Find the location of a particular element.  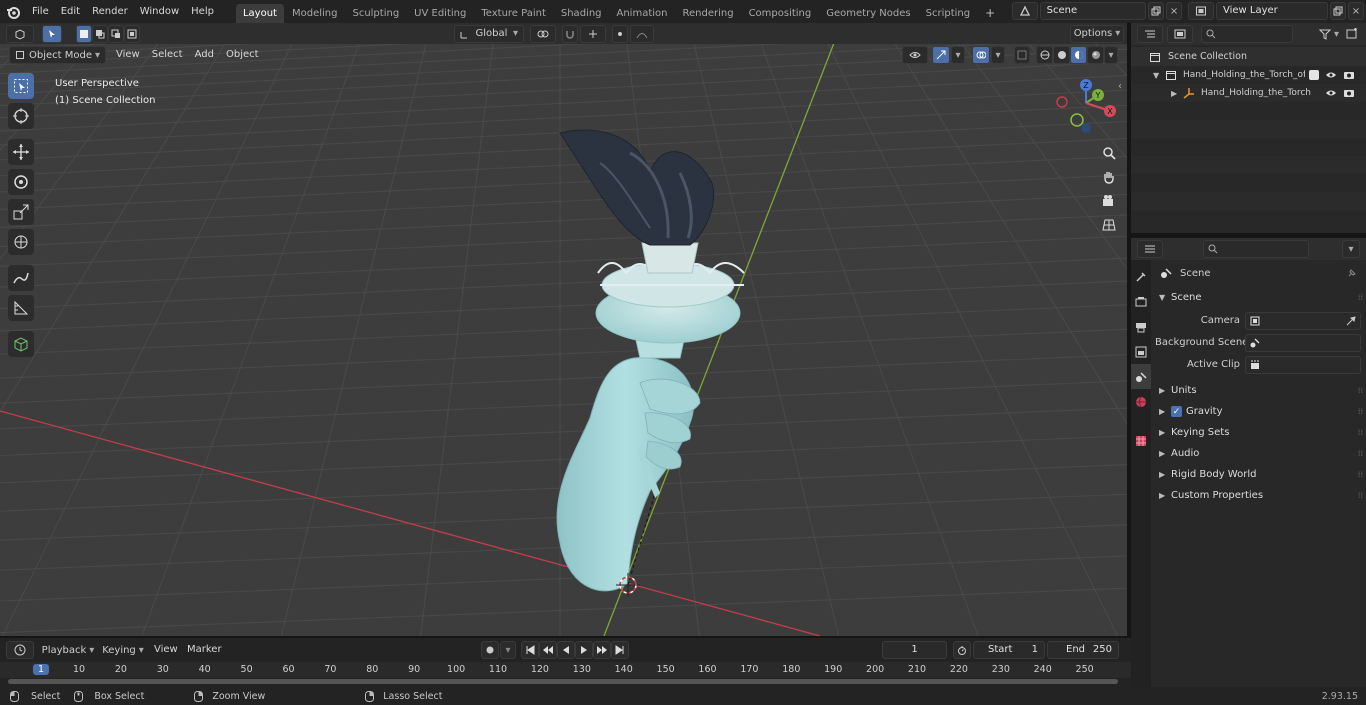

delete-view-layer-button: × is located at coordinates (1356, 11).